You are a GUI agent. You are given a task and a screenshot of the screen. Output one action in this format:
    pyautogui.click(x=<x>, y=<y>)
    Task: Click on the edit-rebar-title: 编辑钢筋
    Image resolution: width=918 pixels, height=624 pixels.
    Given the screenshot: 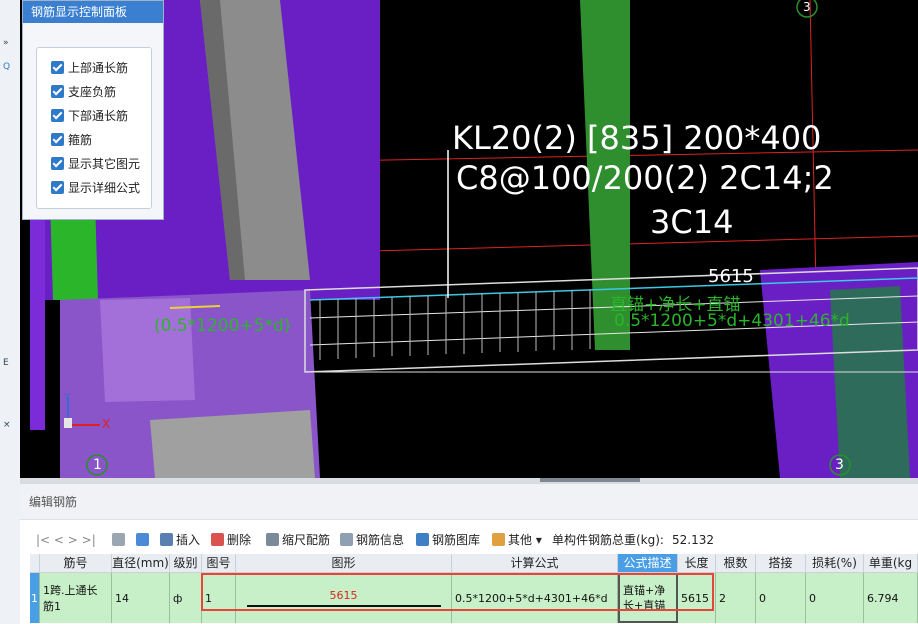 What is the action you would take?
    pyautogui.click(x=469, y=502)
    